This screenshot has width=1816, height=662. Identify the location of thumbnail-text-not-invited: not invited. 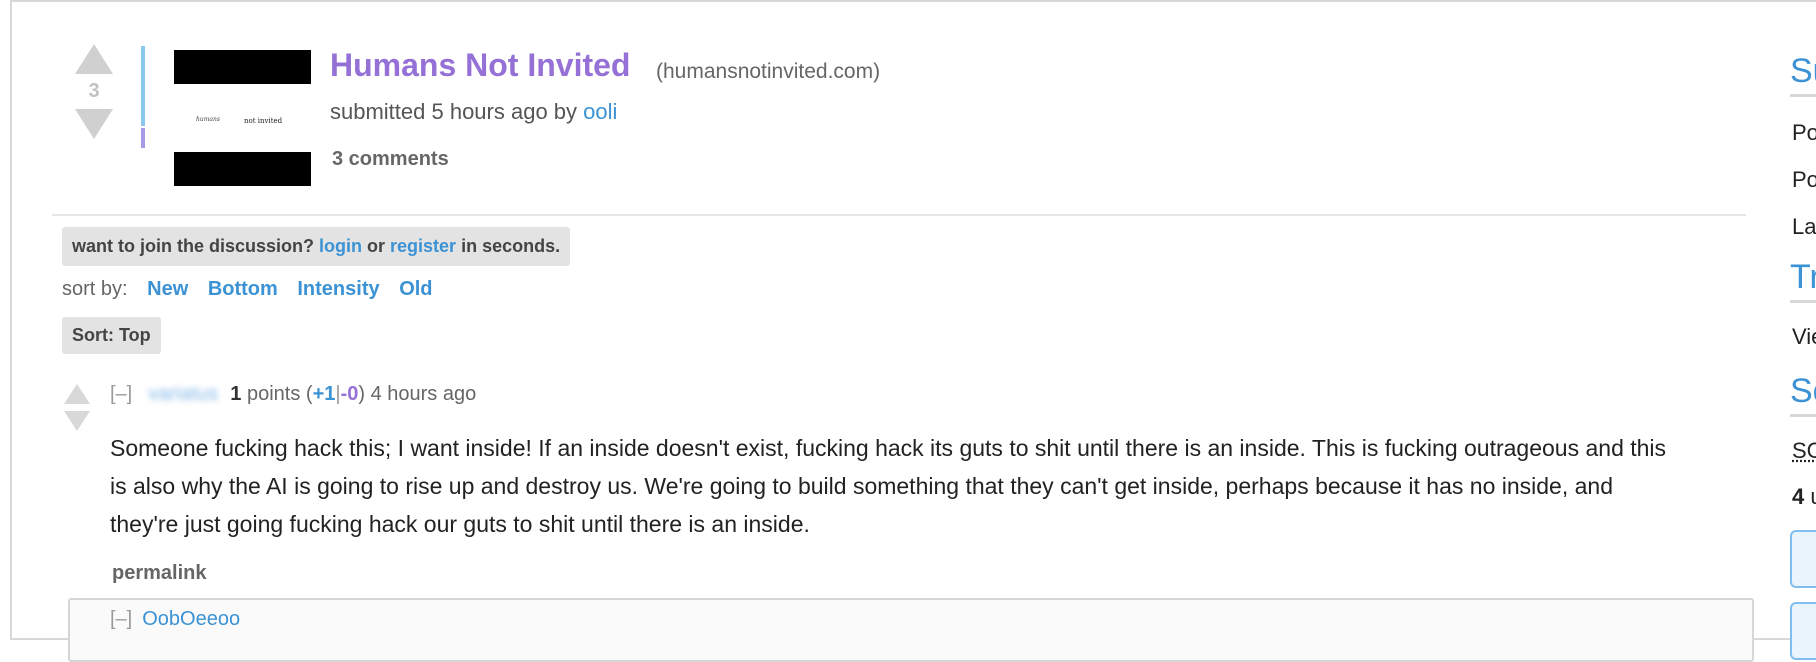
(263, 121).